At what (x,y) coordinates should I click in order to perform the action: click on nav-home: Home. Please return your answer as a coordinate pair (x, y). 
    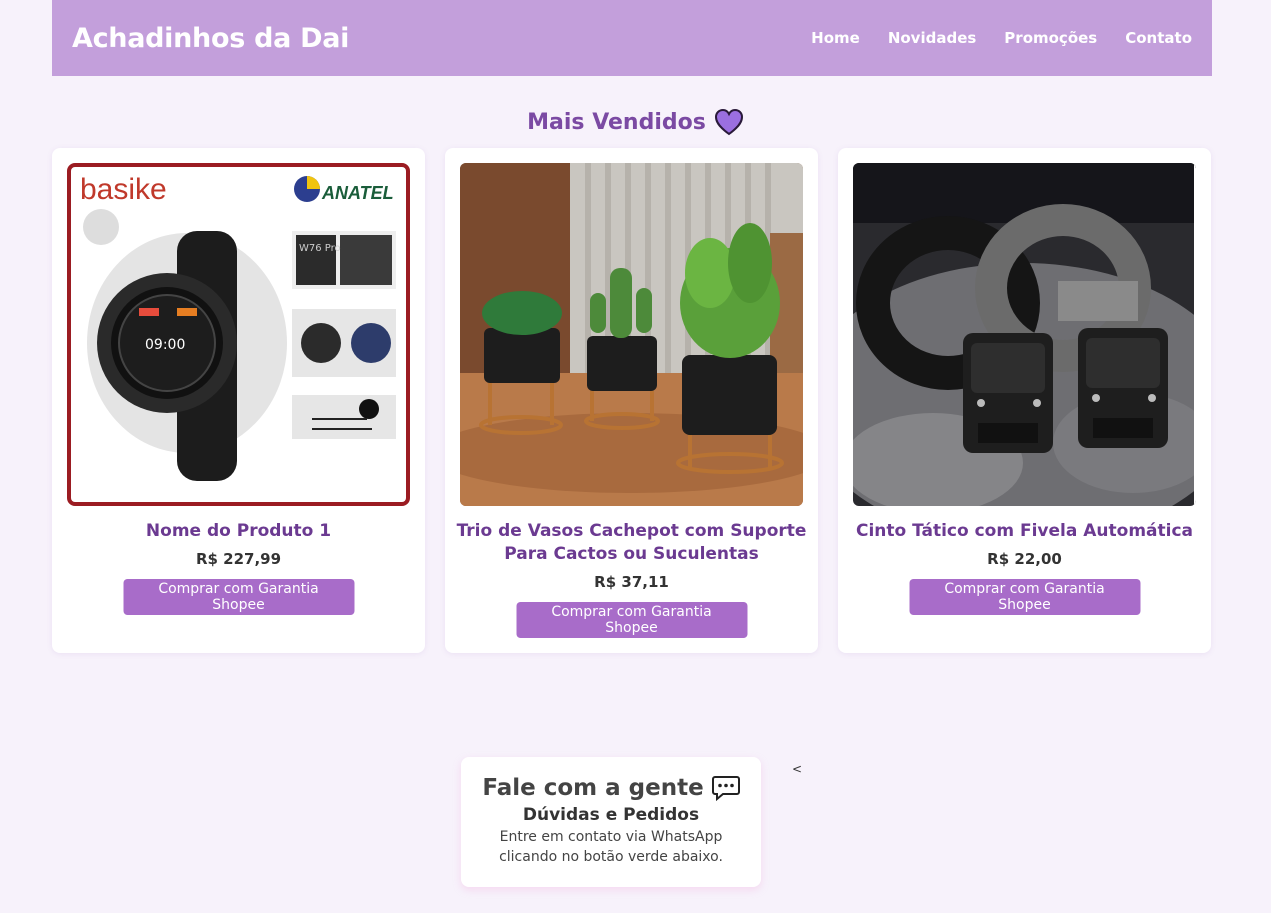
    Looking at the image, I should click on (835, 38).